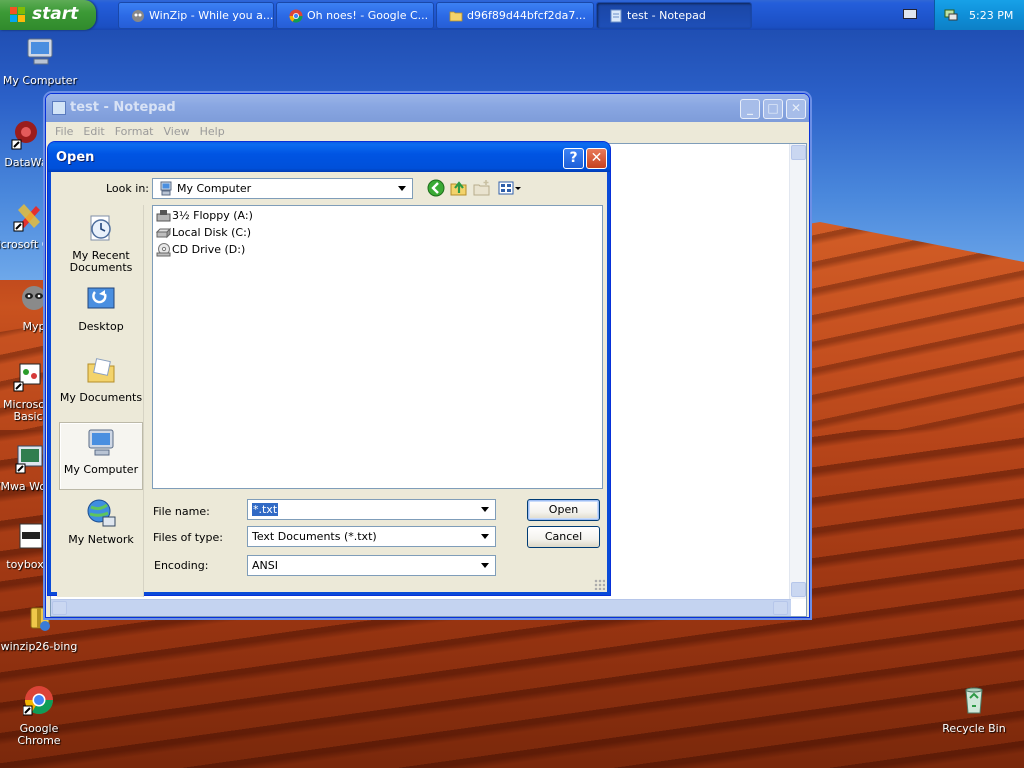 The image size is (1024, 768). What do you see at coordinates (101, 370) in the screenshot?
I see `my-documents-icon` at bounding box center [101, 370].